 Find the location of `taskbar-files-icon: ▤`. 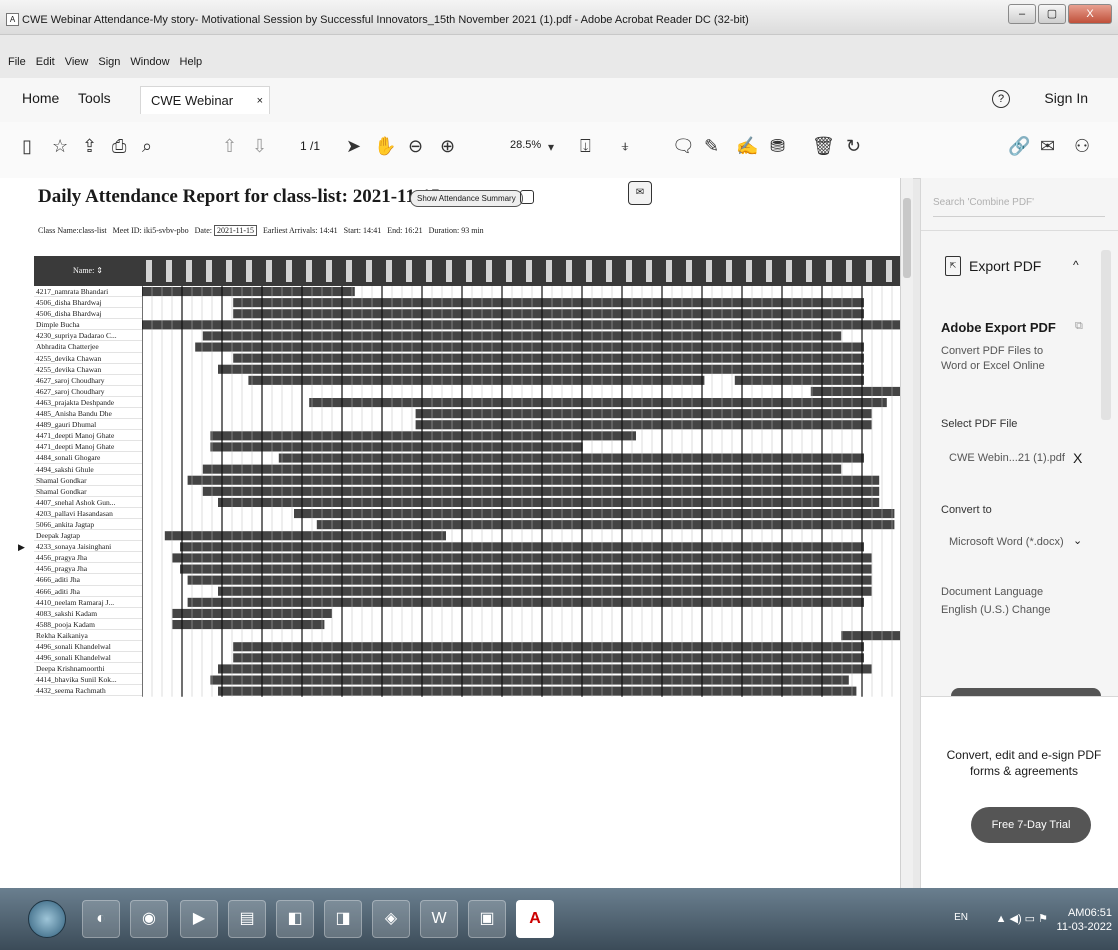

taskbar-files-icon: ▤ is located at coordinates (247, 919).